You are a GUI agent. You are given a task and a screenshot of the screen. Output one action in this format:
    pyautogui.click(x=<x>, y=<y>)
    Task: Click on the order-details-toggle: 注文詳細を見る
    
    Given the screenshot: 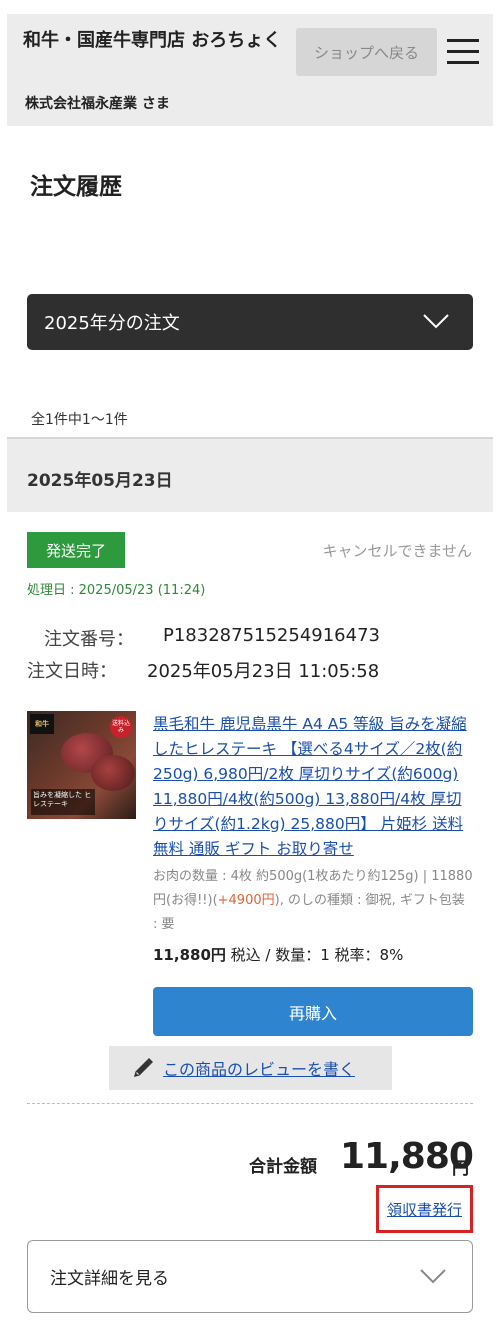 What is the action you would take?
    pyautogui.click(x=250, y=1276)
    